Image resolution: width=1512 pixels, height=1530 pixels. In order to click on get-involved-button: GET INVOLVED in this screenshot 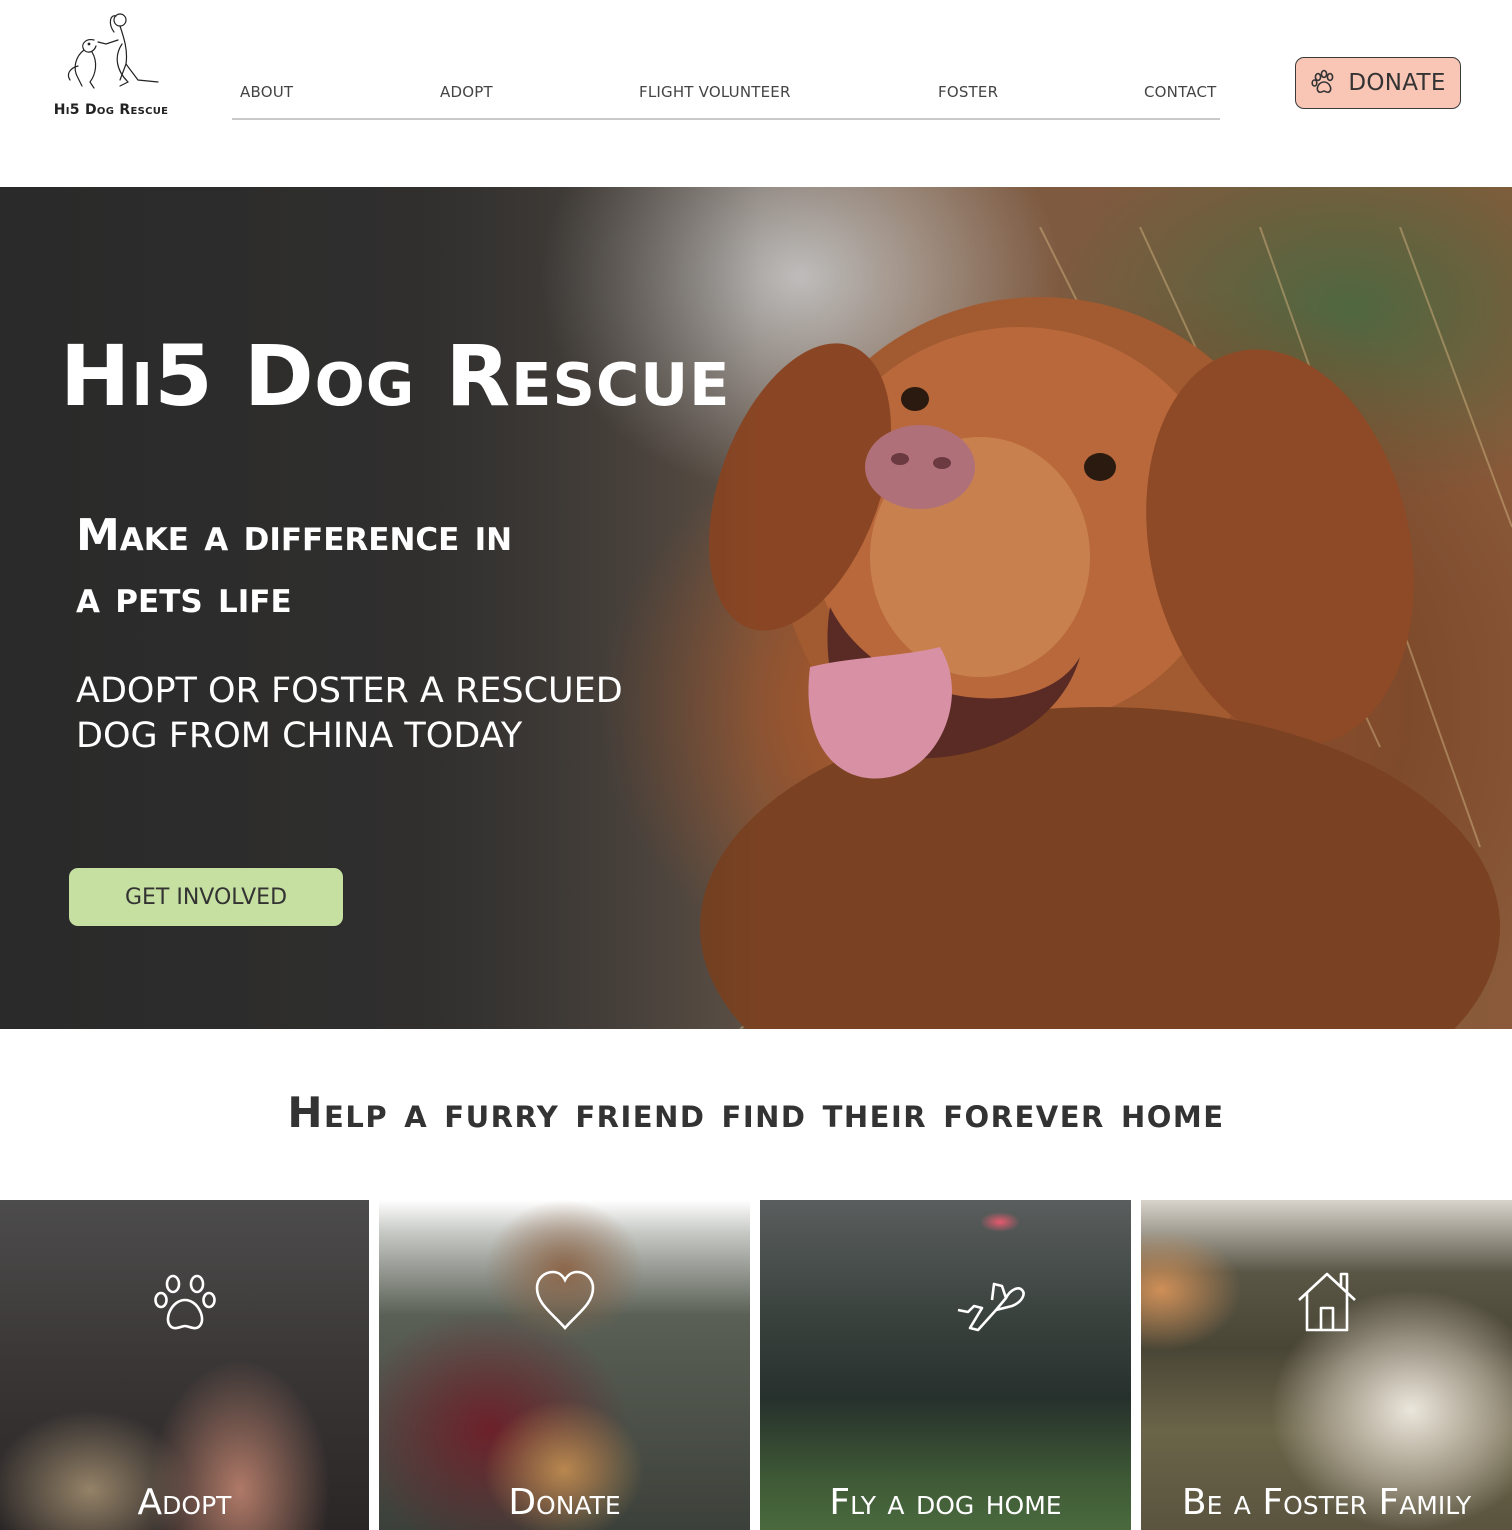, I will do `click(206, 897)`.